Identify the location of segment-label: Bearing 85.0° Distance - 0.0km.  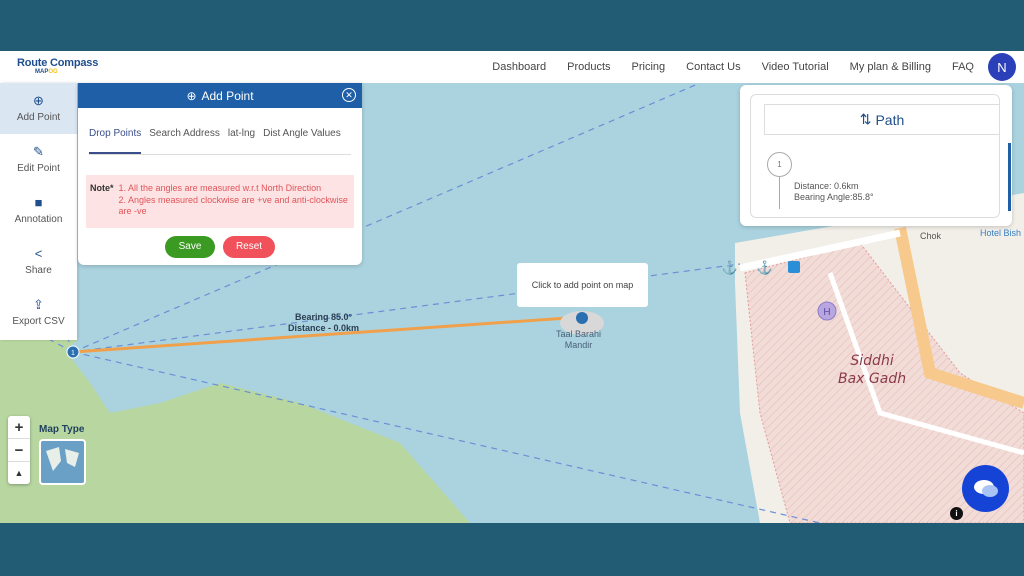
(324, 322).